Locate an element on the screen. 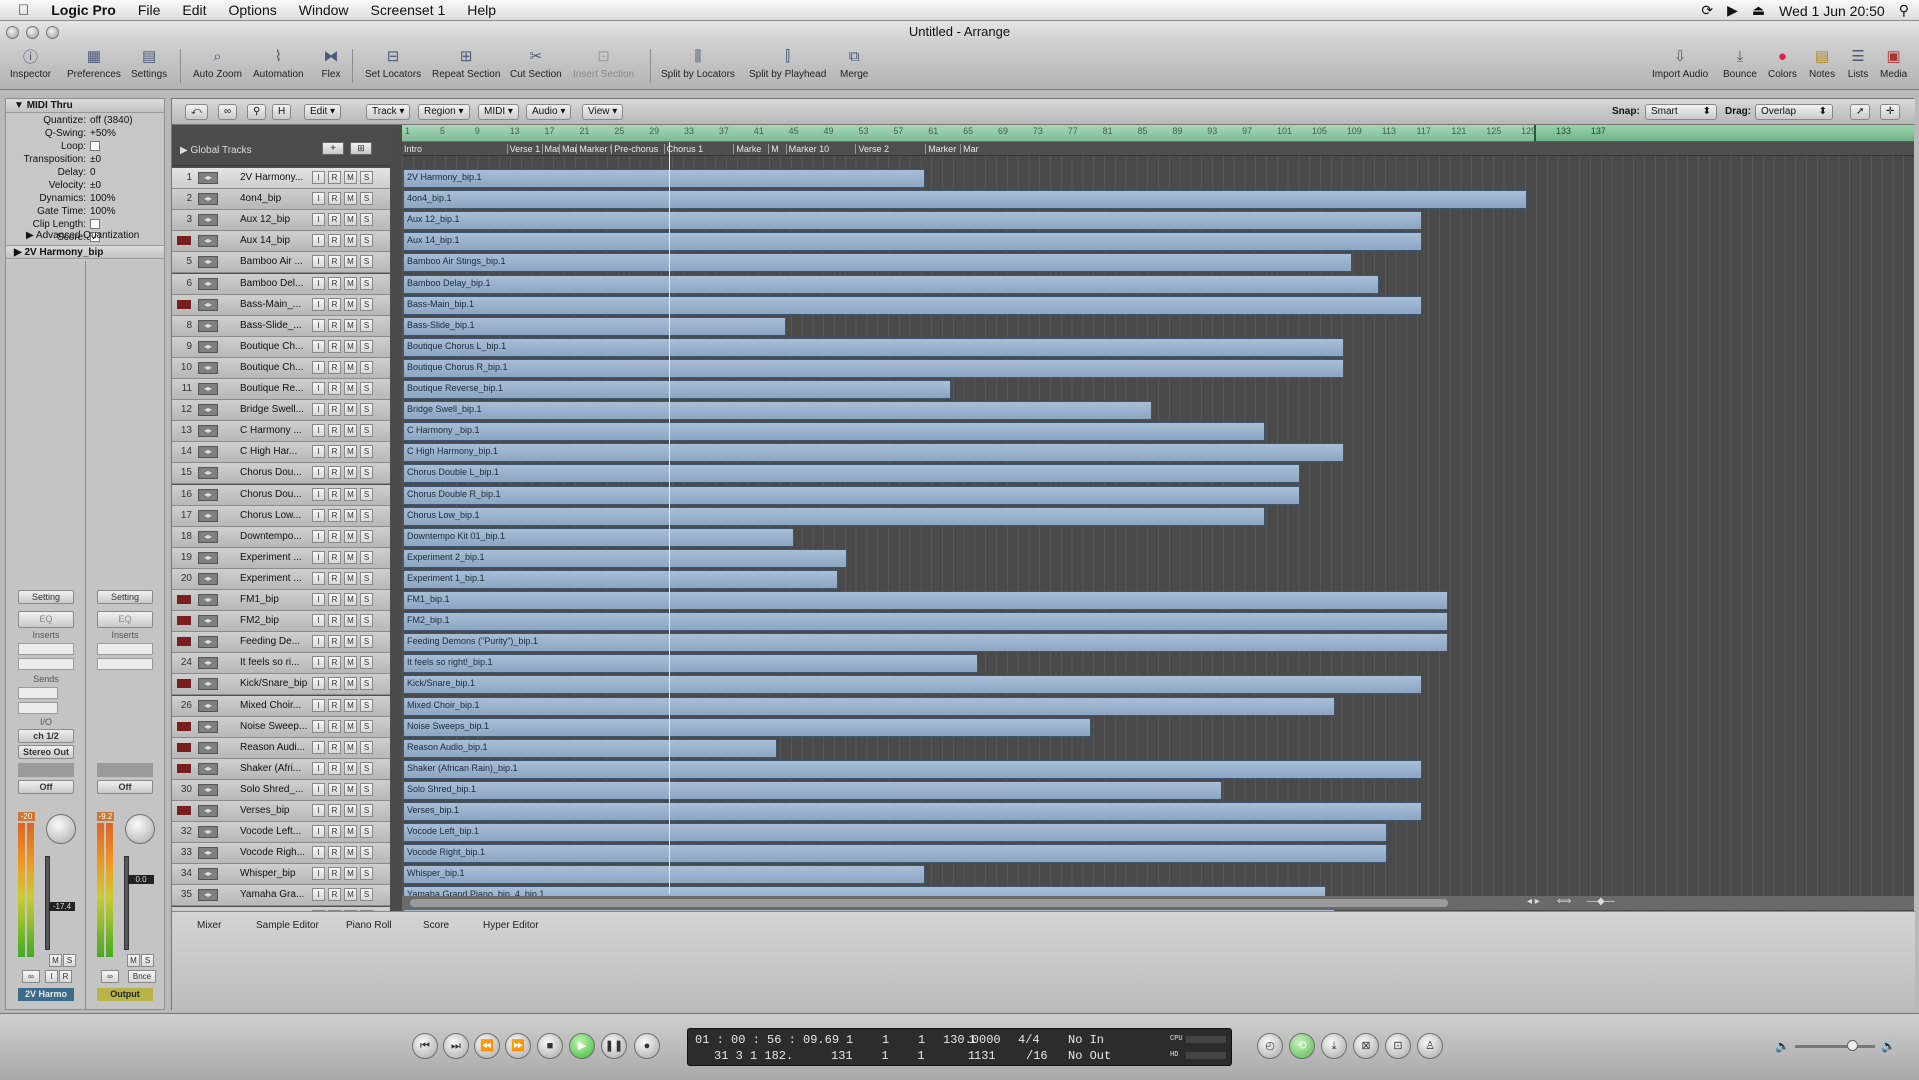  track-header: 5 ◂▸ Bamboo Air ... I R M S is located at coordinates (281, 263).